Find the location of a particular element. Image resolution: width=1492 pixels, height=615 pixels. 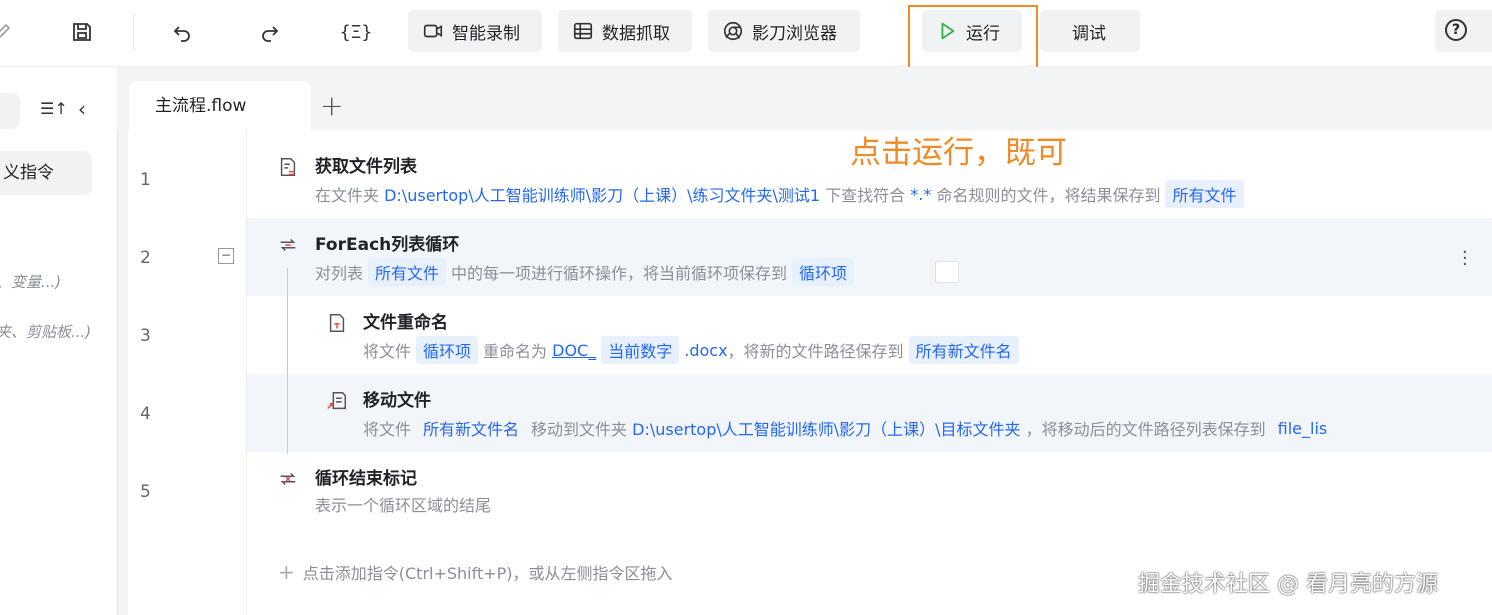

annotation-text: 点击运行，既可 is located at coordinates (958, 153).